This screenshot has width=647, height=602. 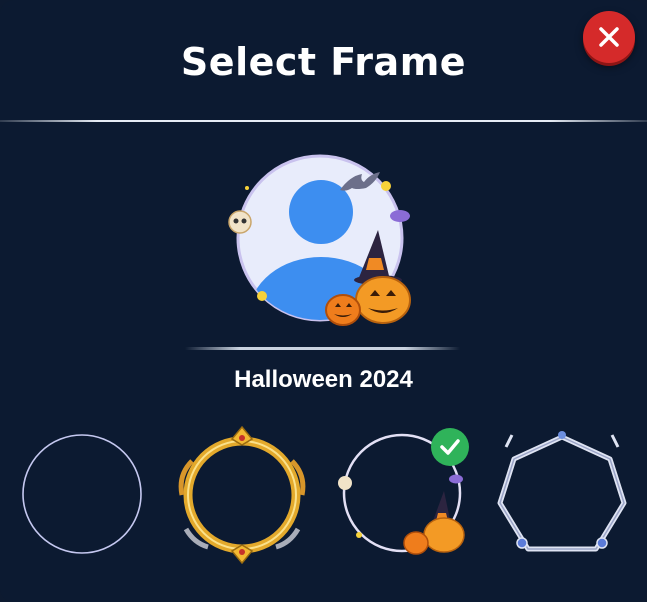 I want to click on selected-frame-name: Halloween 2024, so click(x=323, y=379).